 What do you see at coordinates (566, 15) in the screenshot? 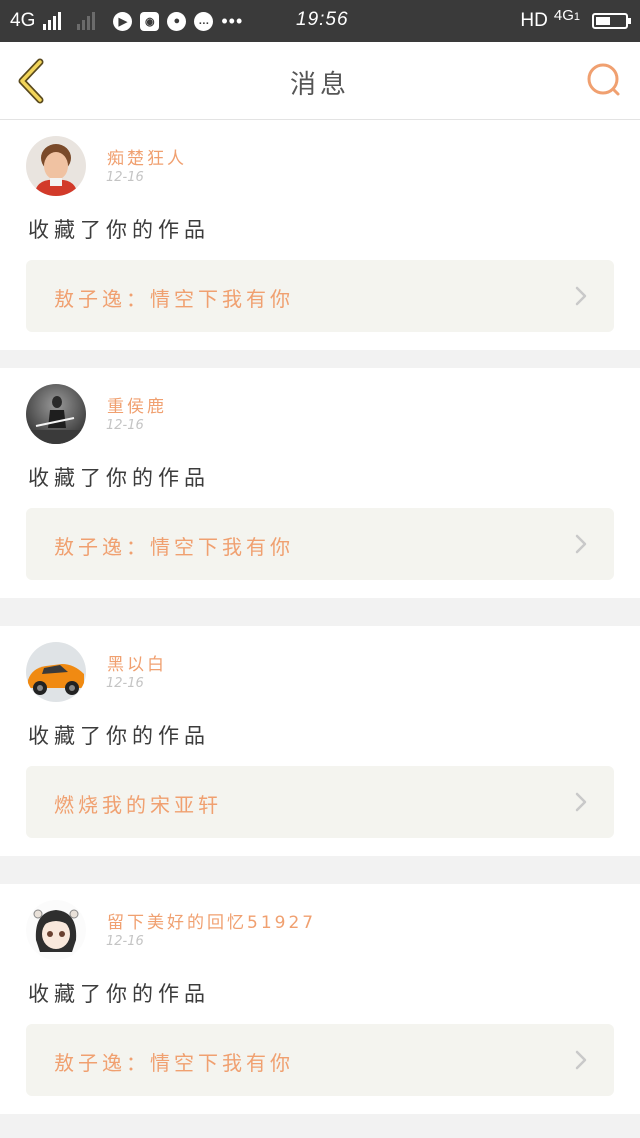
I see `network-type-right: 4G1` at bounding box center [566, 15].